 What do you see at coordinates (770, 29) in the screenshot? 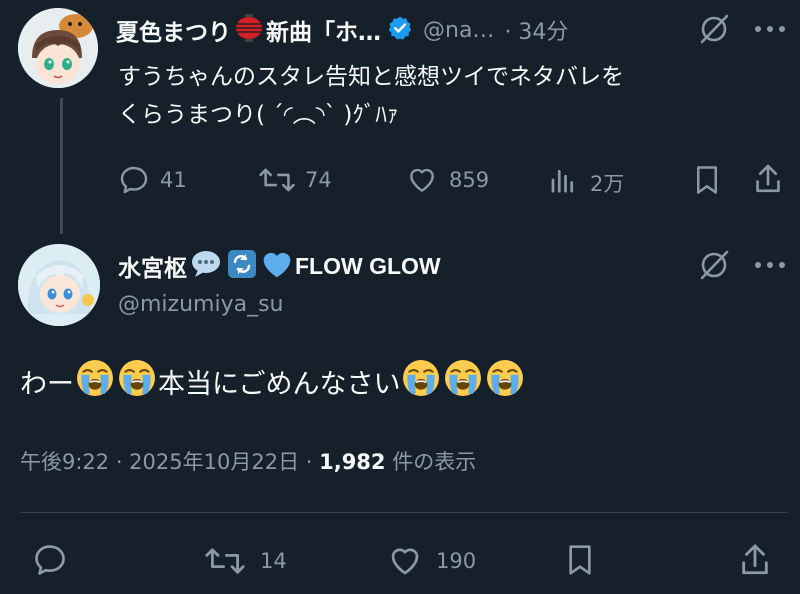
I see `more-icon` at bounding box center [770, 29].